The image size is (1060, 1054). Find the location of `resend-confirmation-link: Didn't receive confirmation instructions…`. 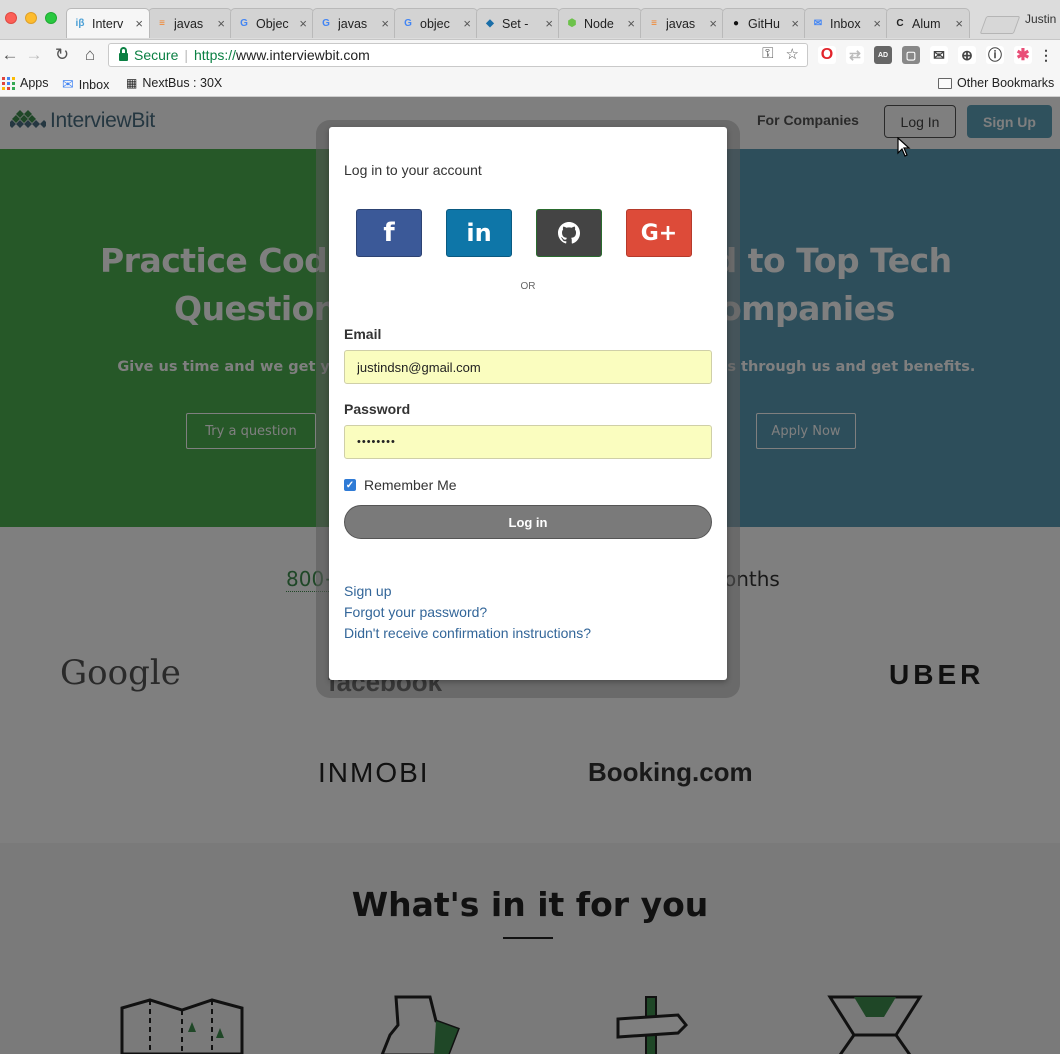

resend-confirmation-link: Didn't receive confirmation instructions… is located at coordinates (467, 633).